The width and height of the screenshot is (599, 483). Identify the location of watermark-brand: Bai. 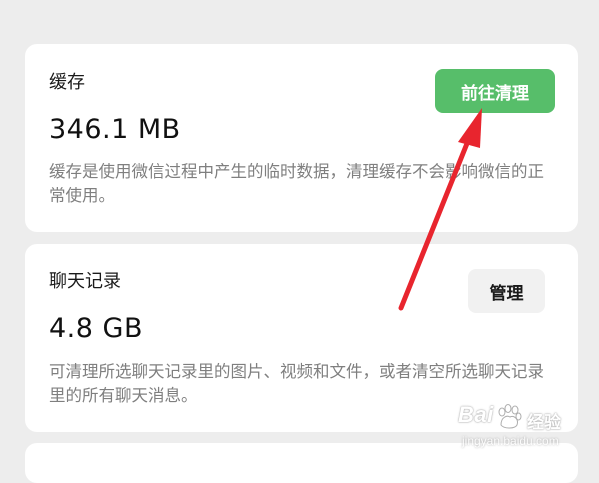
(476, 414).